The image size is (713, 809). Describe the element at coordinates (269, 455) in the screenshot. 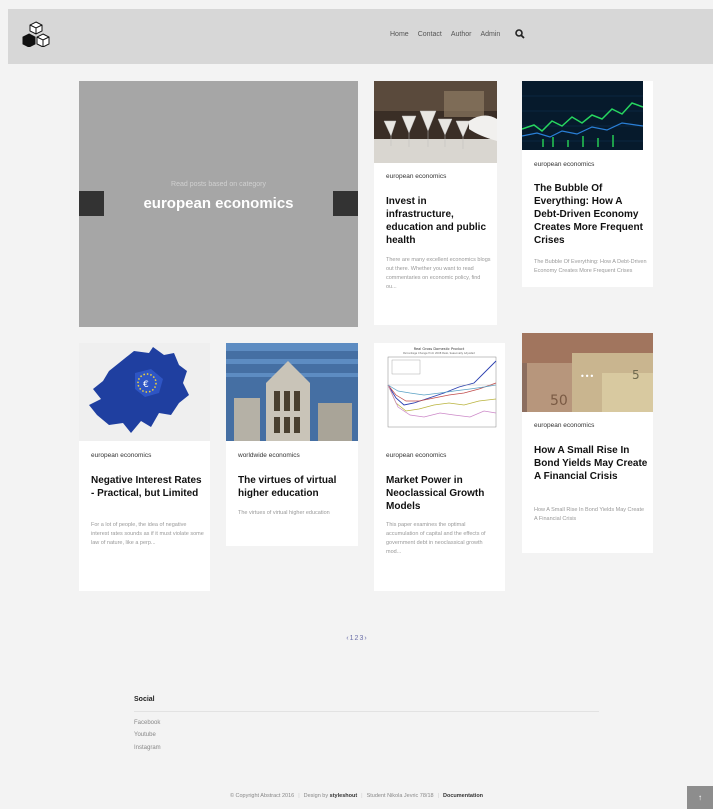

I see `post-category: worldwide economics` at that location.